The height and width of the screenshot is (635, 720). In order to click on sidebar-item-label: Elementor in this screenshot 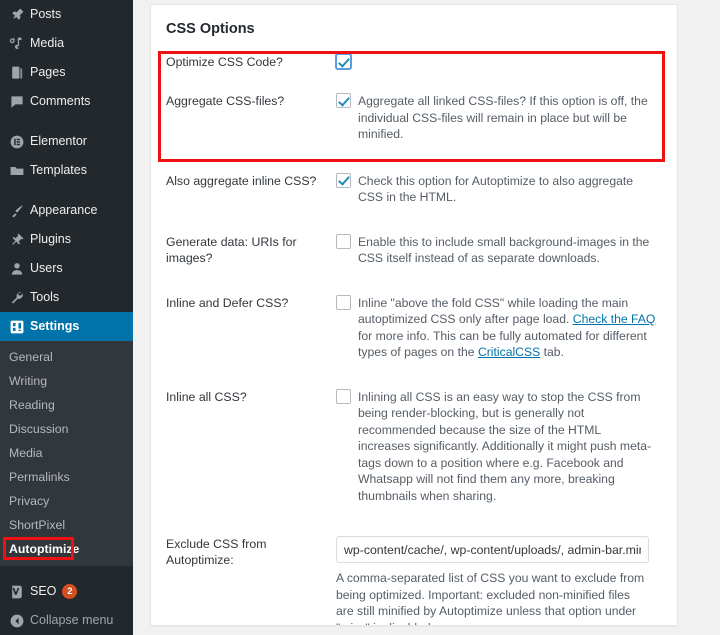, I will do `click(58, 141)`.